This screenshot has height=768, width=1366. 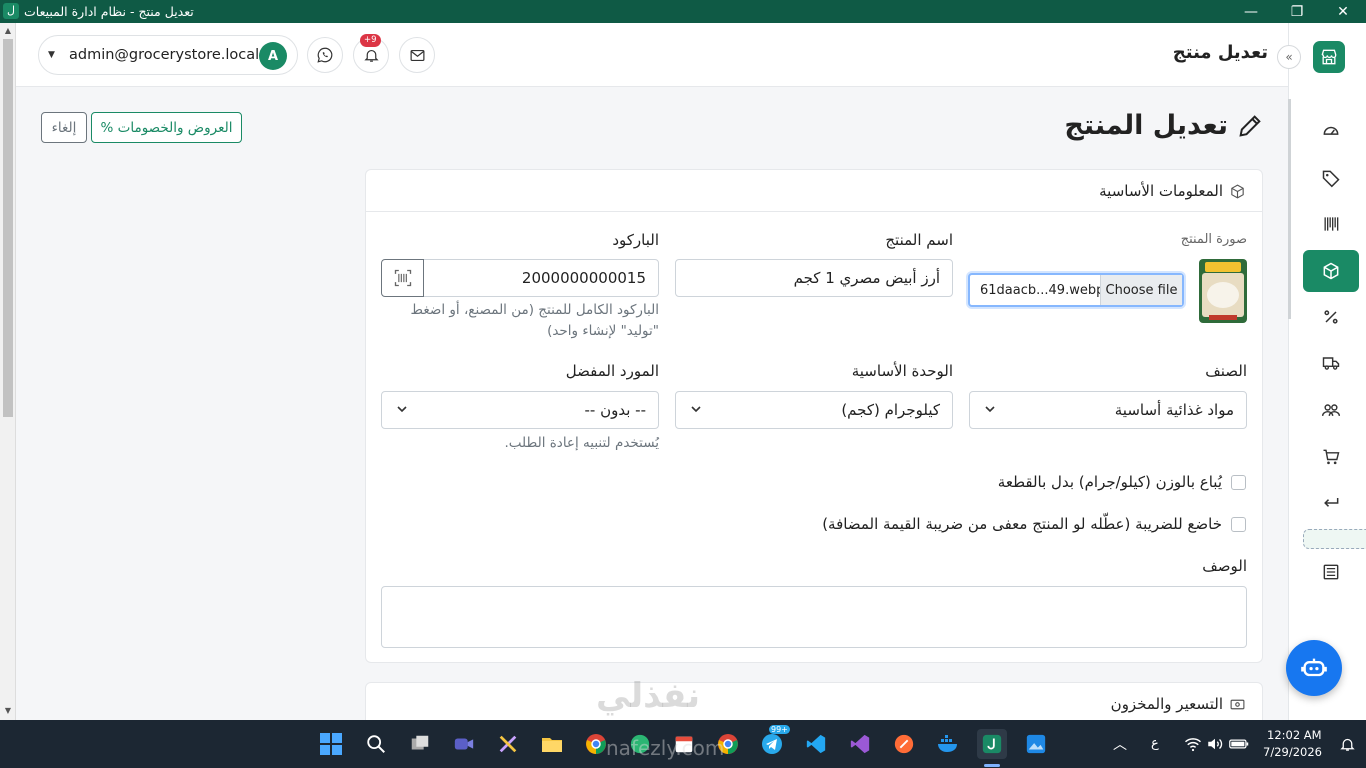 What do you see at coordinates (1331, 130) in the screenshot?
I see `sidebar-item-dashboard` at bounding box center [1331, 130].